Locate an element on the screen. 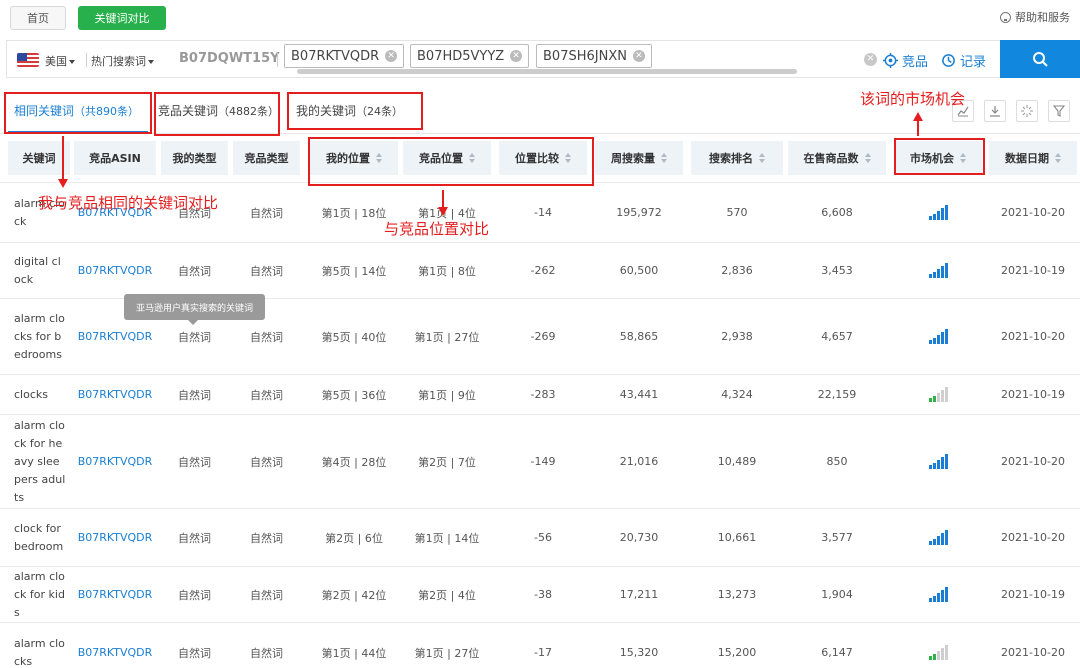  my-type-cell: 自然词 is located at coordinates (194, 653).